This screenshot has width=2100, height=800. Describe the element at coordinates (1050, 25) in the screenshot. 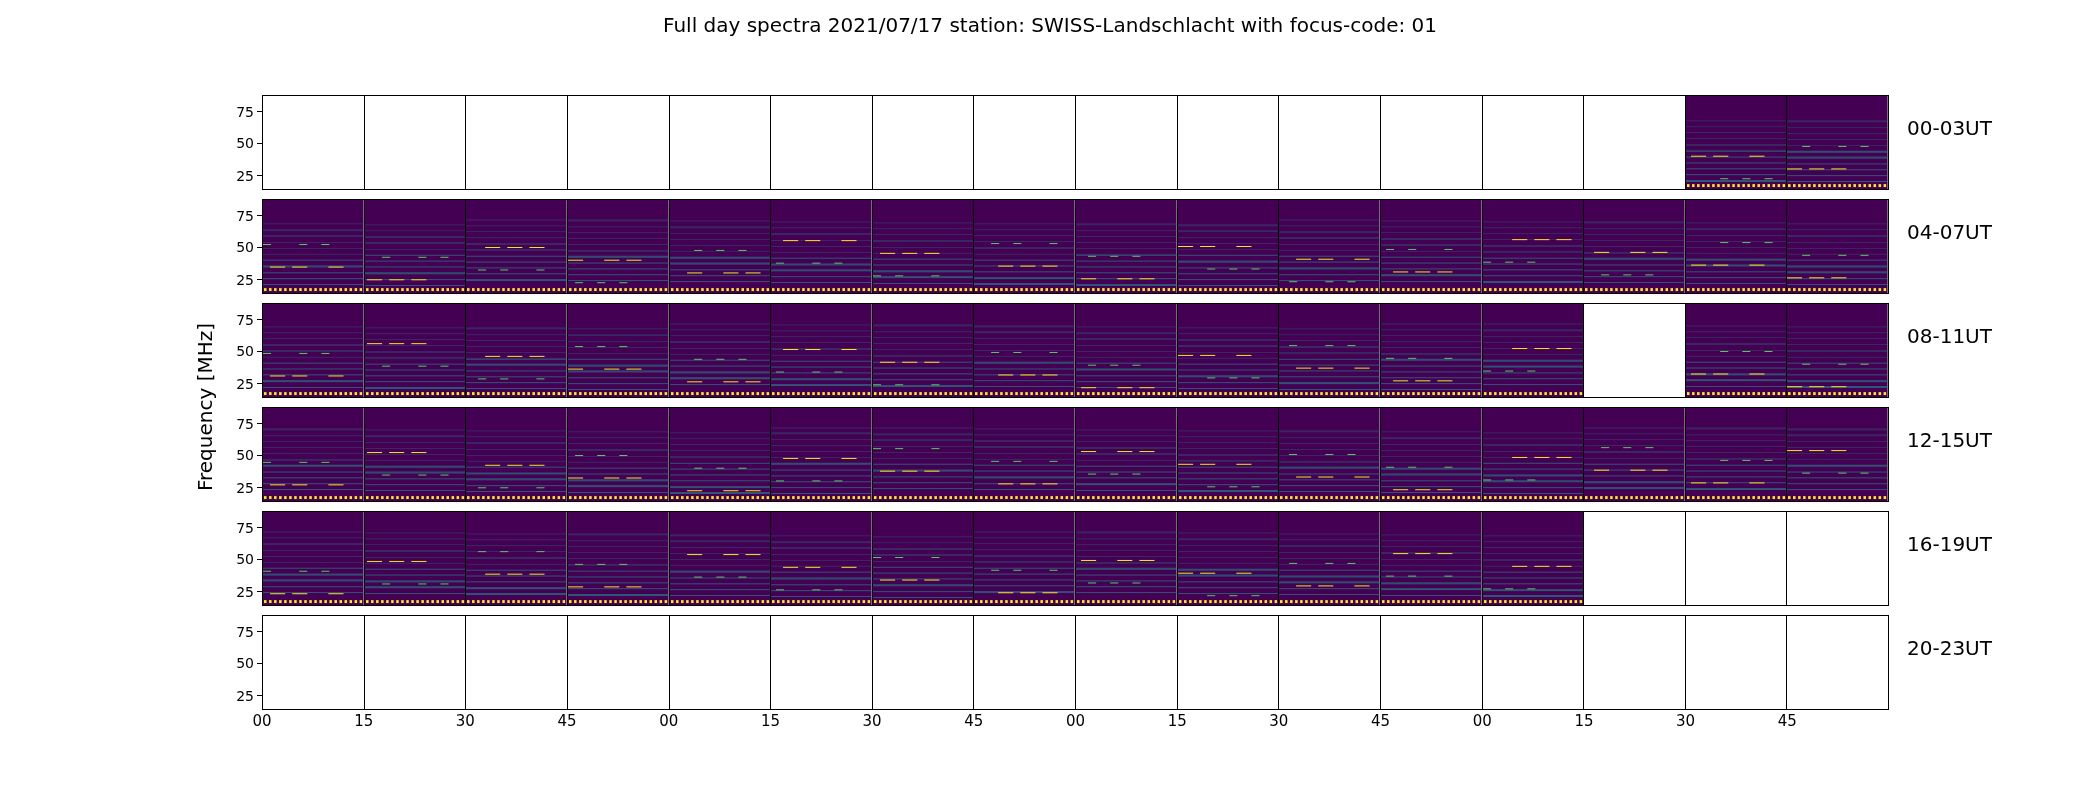

I see `figure-title: Full day spectra 2021/07/17 station: SWISS-Landschlacht with focus-code: 01` at that location.